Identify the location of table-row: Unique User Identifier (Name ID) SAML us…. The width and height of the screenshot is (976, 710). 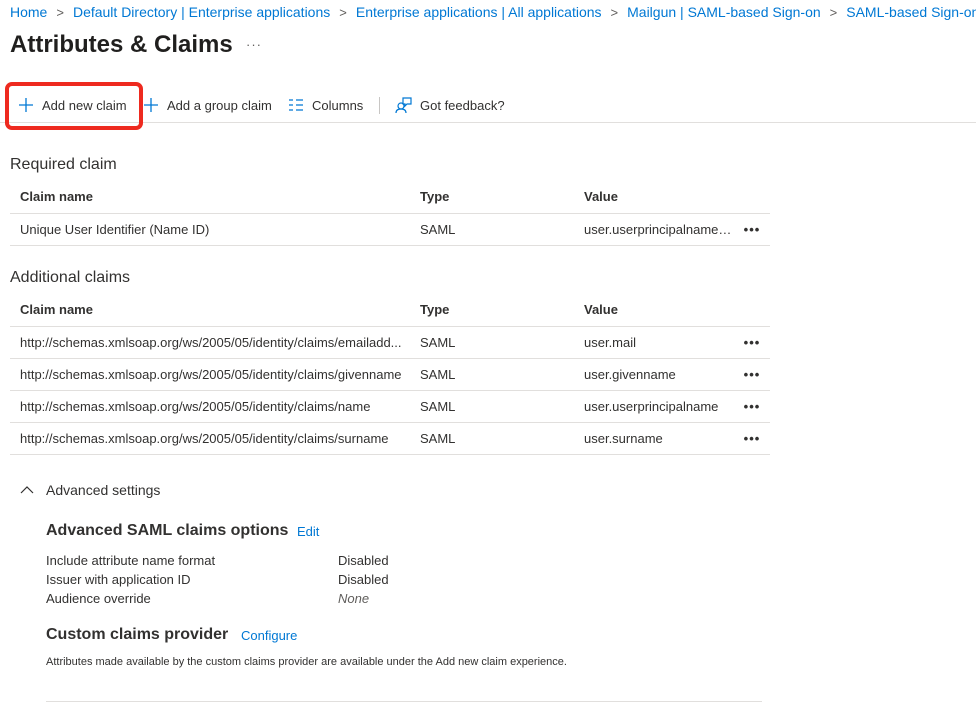
(390, 229).